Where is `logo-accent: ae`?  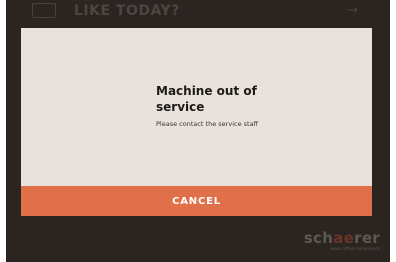 logo-accent: ae is located at coordinates (344, 238).